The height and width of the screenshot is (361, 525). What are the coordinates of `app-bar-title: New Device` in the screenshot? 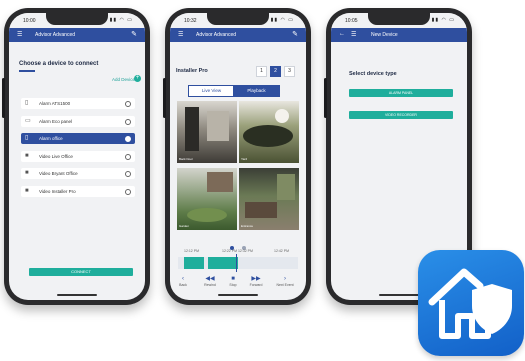 It's located at (384, 35).